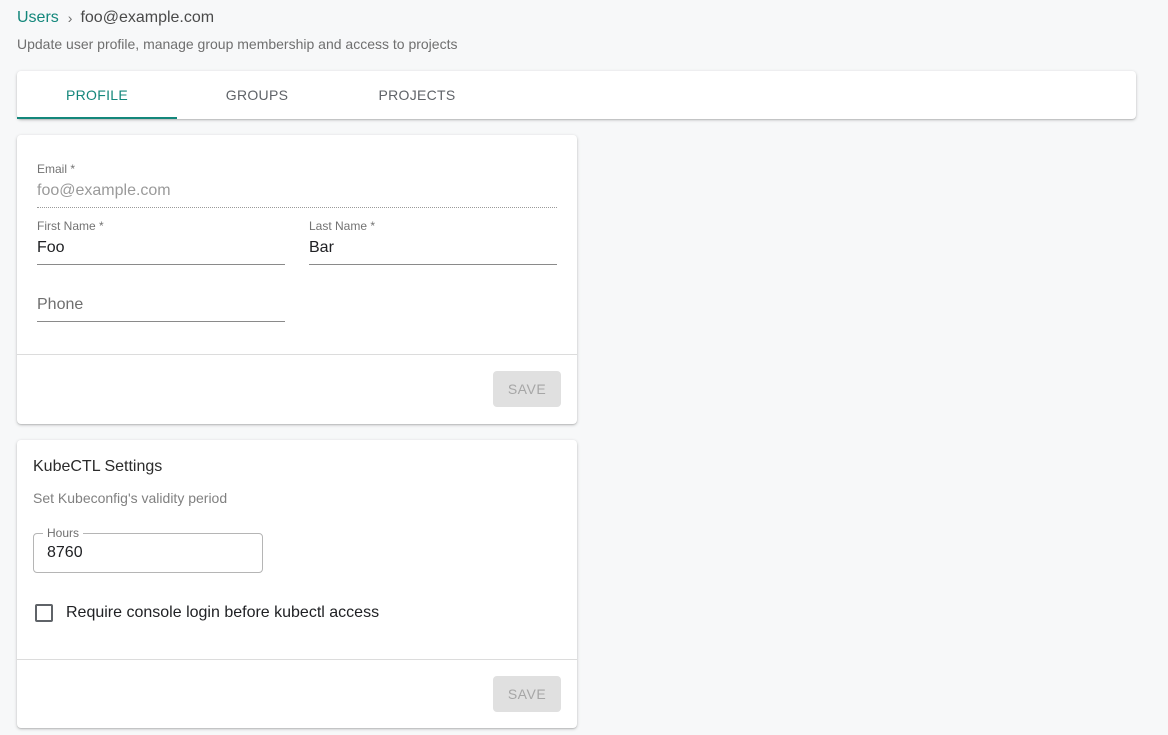 The height and width of the screenshot is (735, 1168). Describe the element at coordinates (297, 207) in the screenshot. I see `email-underline` at that location.